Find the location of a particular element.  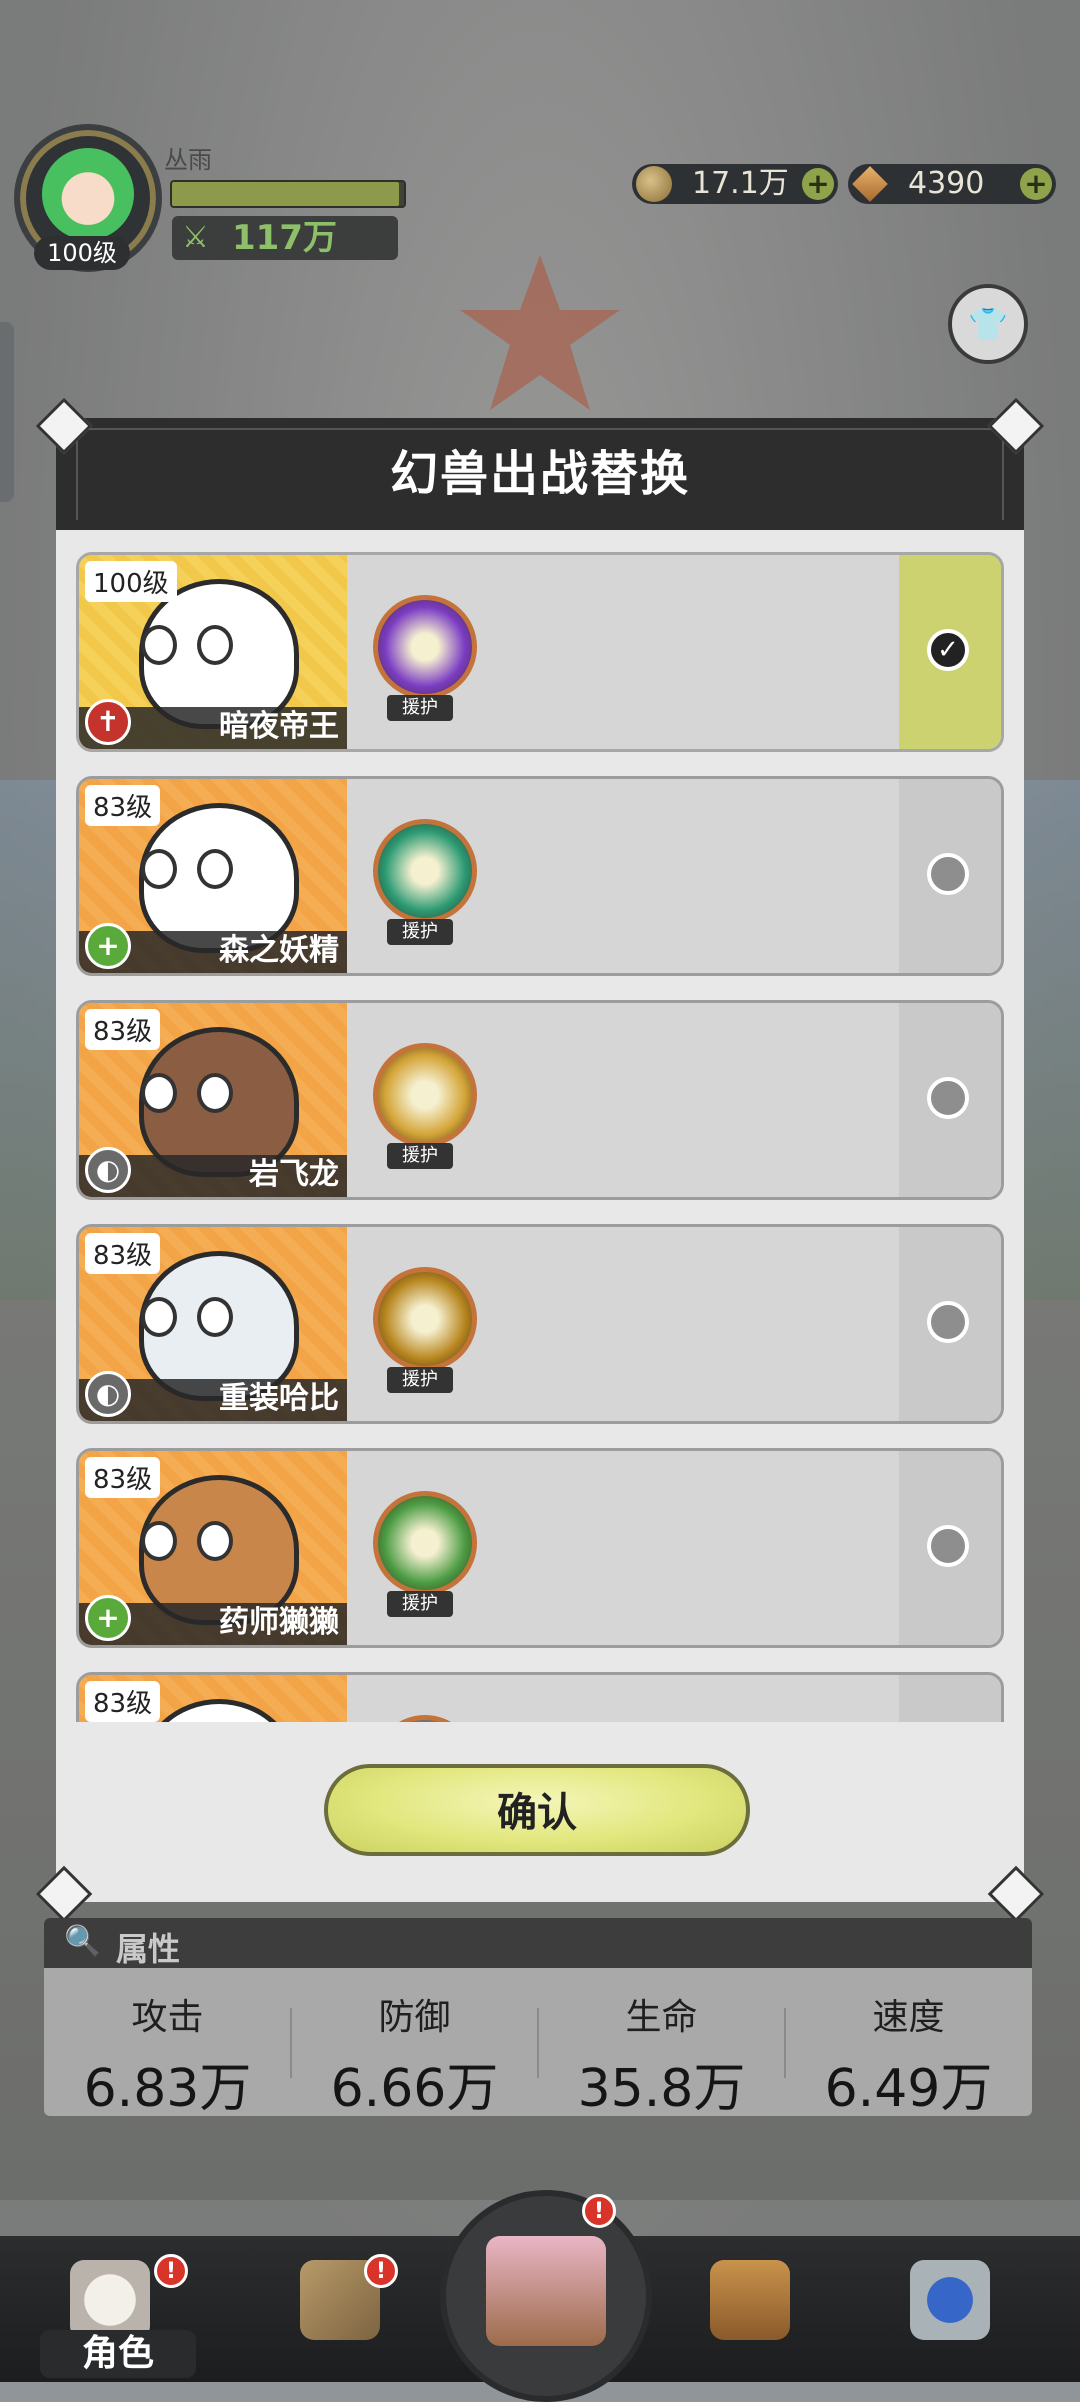

stat-value: 35.8万 is located at coordinates (661, 2089).